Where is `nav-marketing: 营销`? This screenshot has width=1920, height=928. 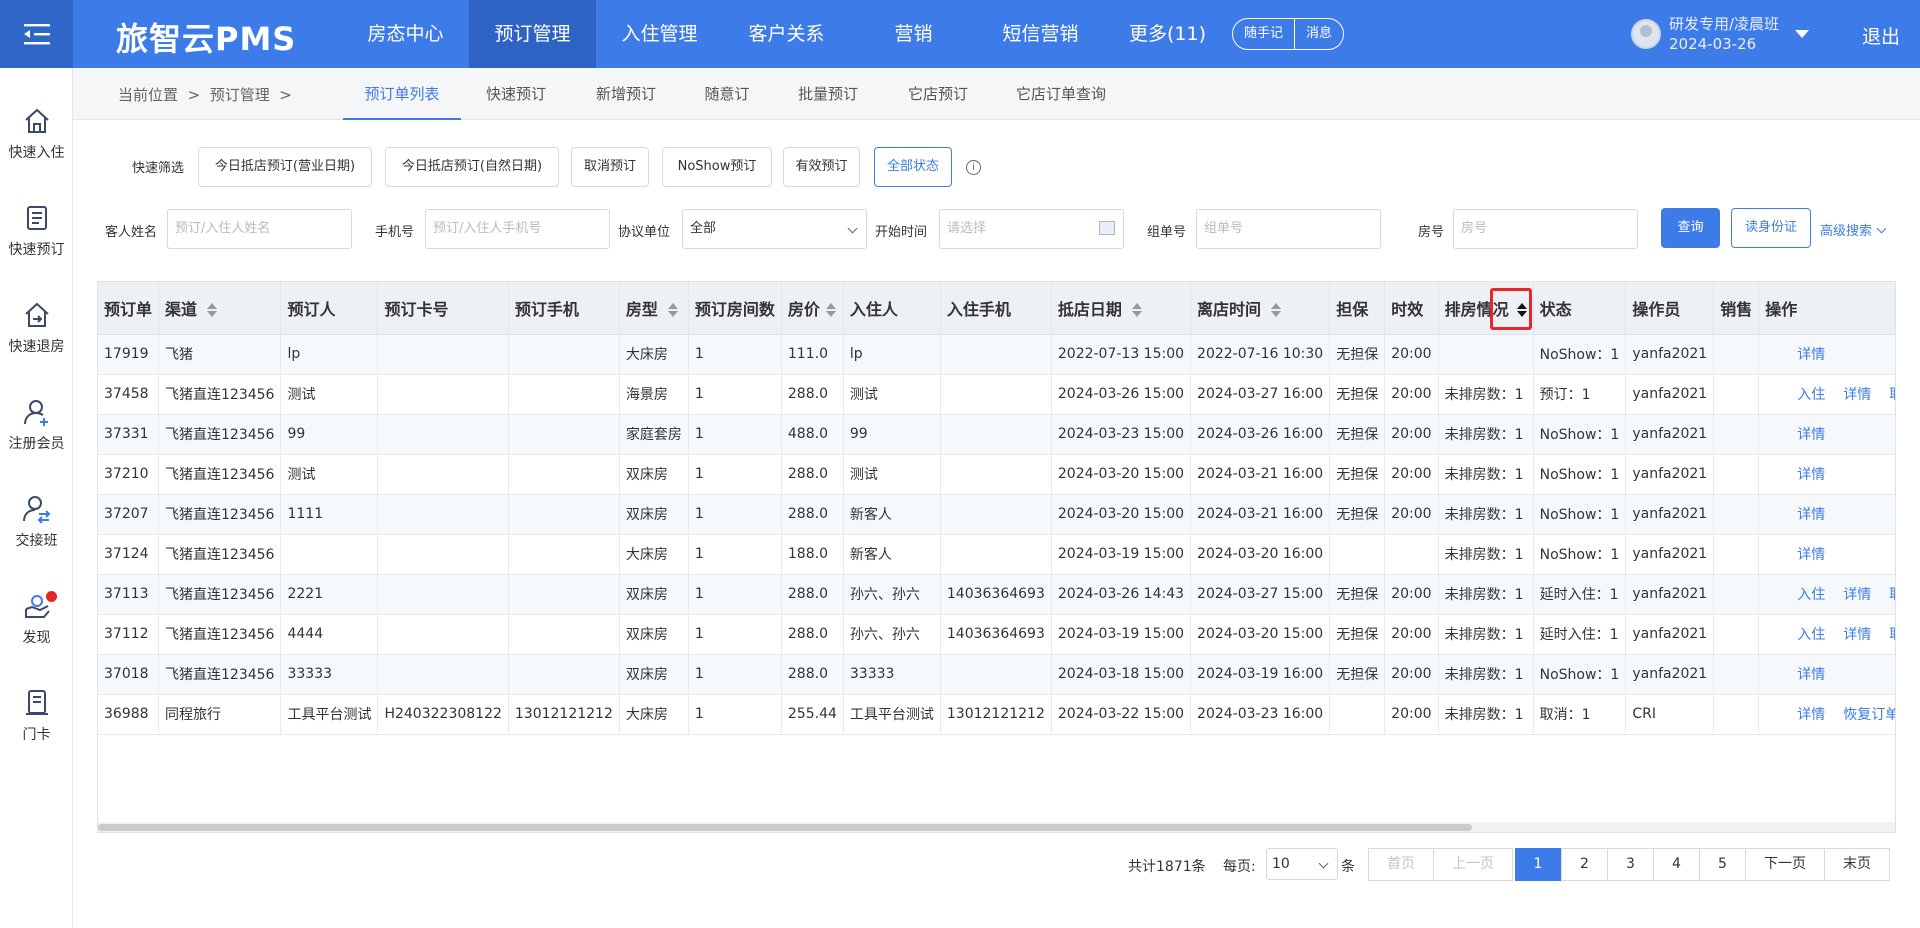 nav-marketing: 营销 is located at coordinates (913, 34).